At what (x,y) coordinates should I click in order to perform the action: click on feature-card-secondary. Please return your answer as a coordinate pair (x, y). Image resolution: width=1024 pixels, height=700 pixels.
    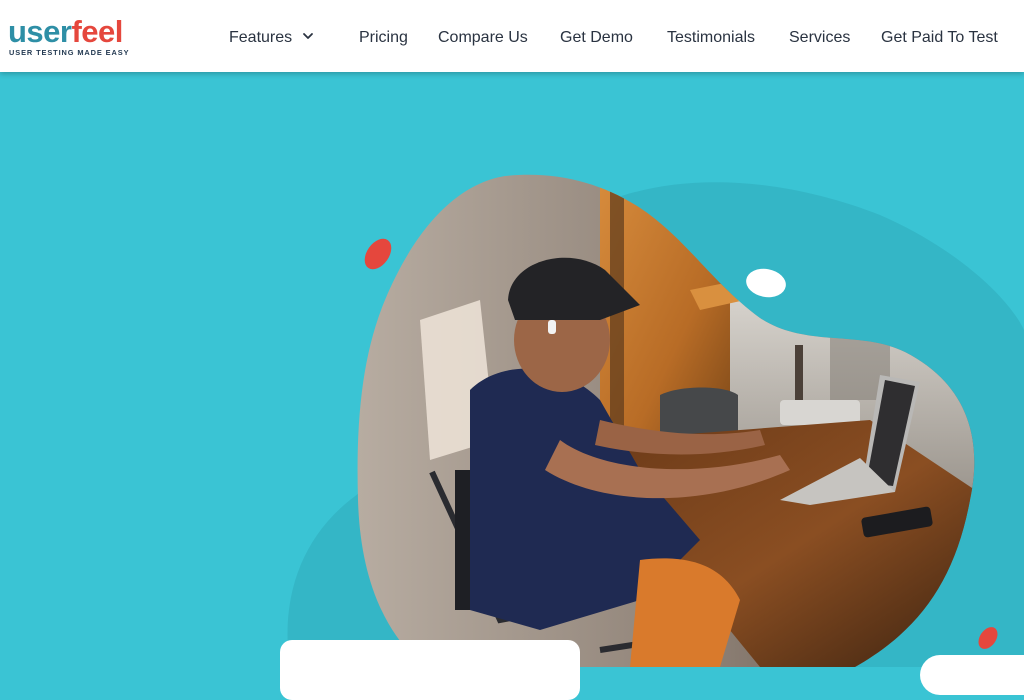
    Looking at the image, I should click on (972, 675).